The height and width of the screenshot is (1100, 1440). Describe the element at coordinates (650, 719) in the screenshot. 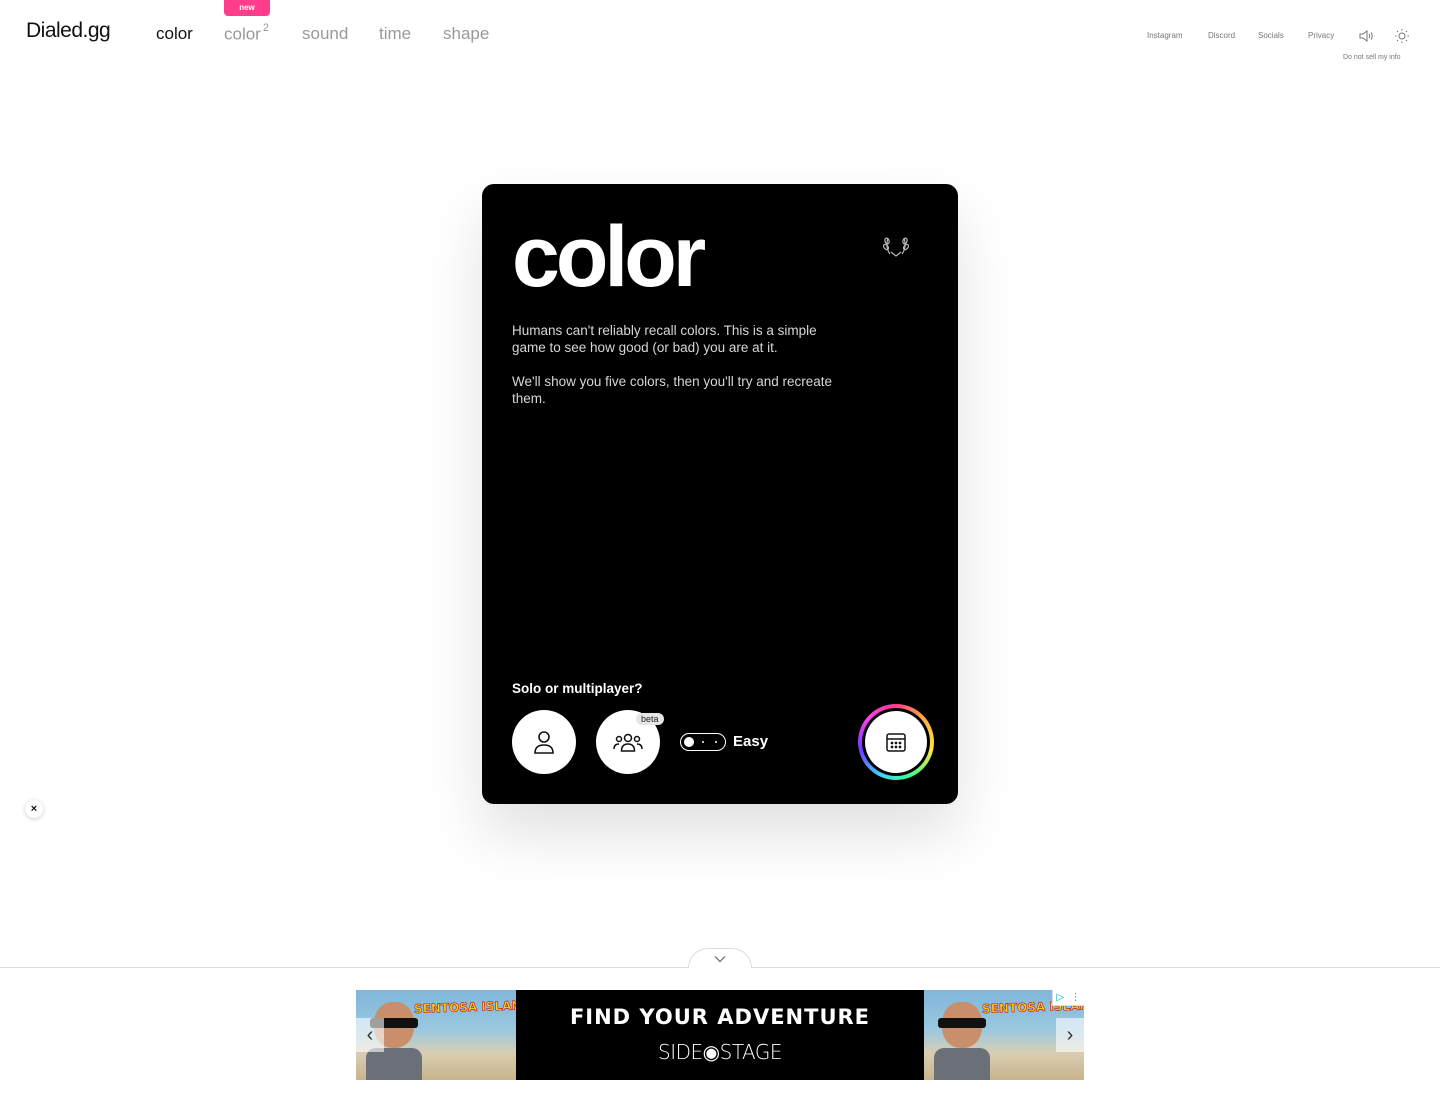

I see `beta-badge: beta` at that location.